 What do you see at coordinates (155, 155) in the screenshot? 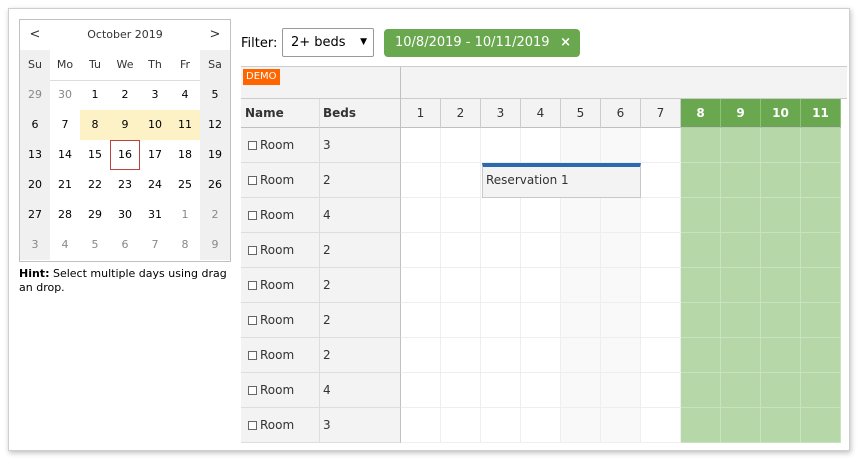
I see `calendar-day: 17` at bounding box center [155, 155].